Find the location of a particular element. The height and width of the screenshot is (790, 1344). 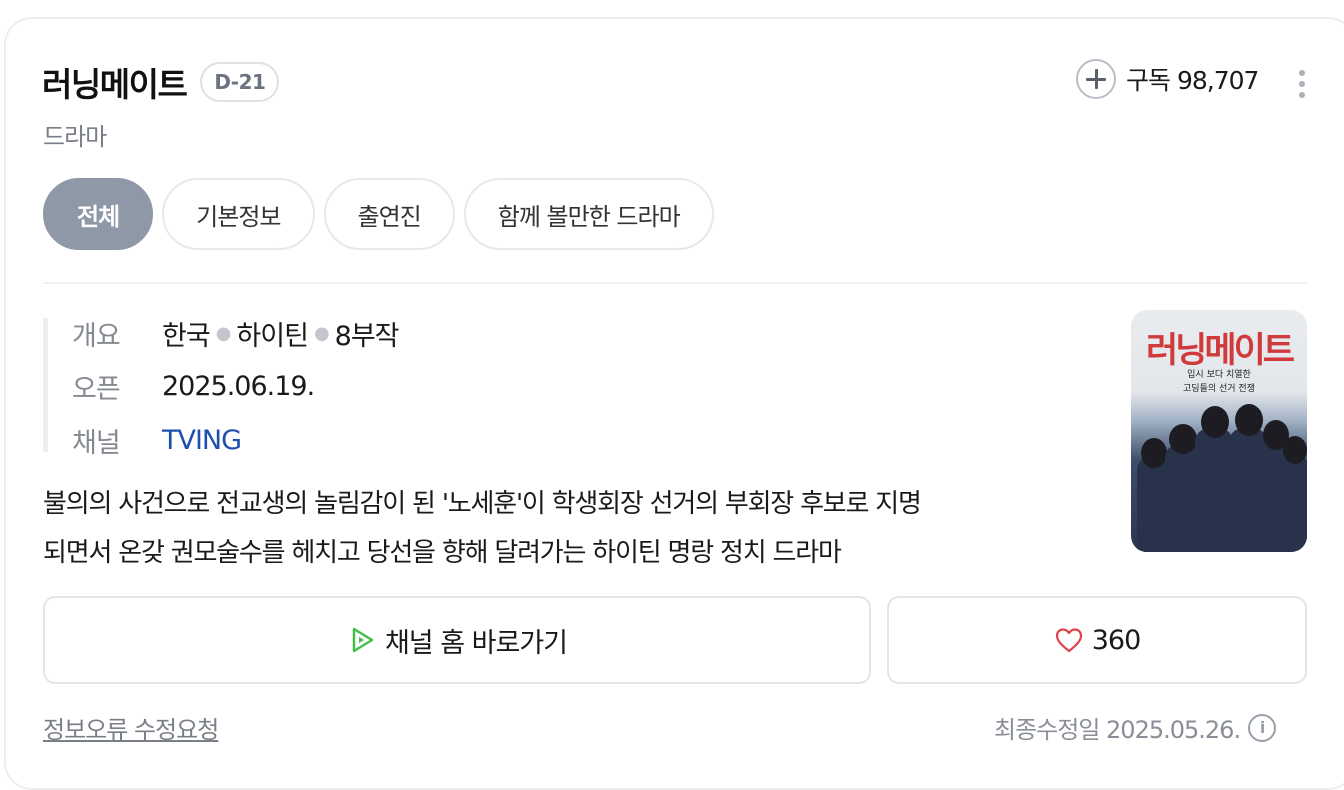

info-icon: i is located at coordinates (1262, 727).